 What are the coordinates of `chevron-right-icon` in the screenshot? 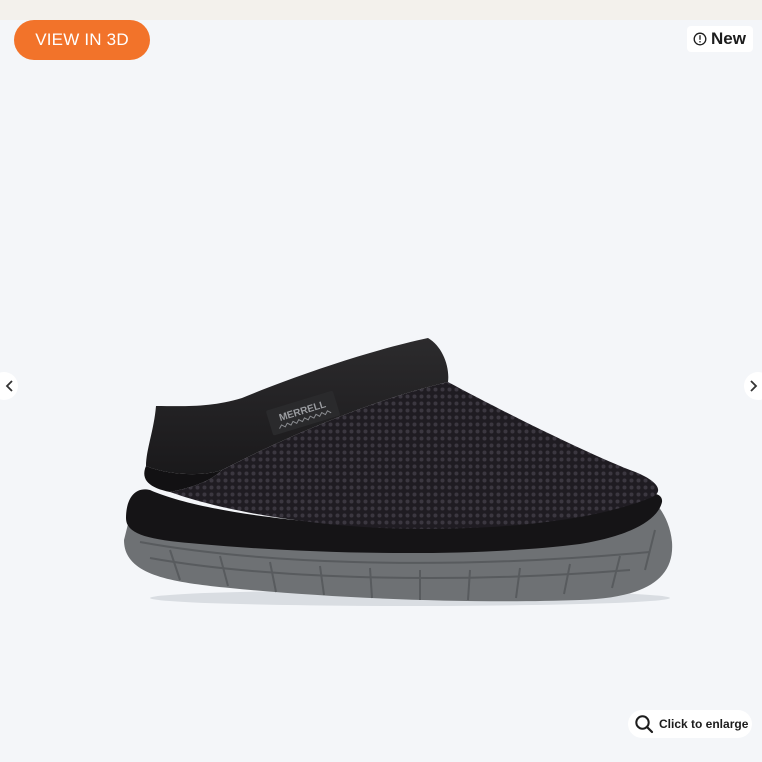 It's located at (754, 386).